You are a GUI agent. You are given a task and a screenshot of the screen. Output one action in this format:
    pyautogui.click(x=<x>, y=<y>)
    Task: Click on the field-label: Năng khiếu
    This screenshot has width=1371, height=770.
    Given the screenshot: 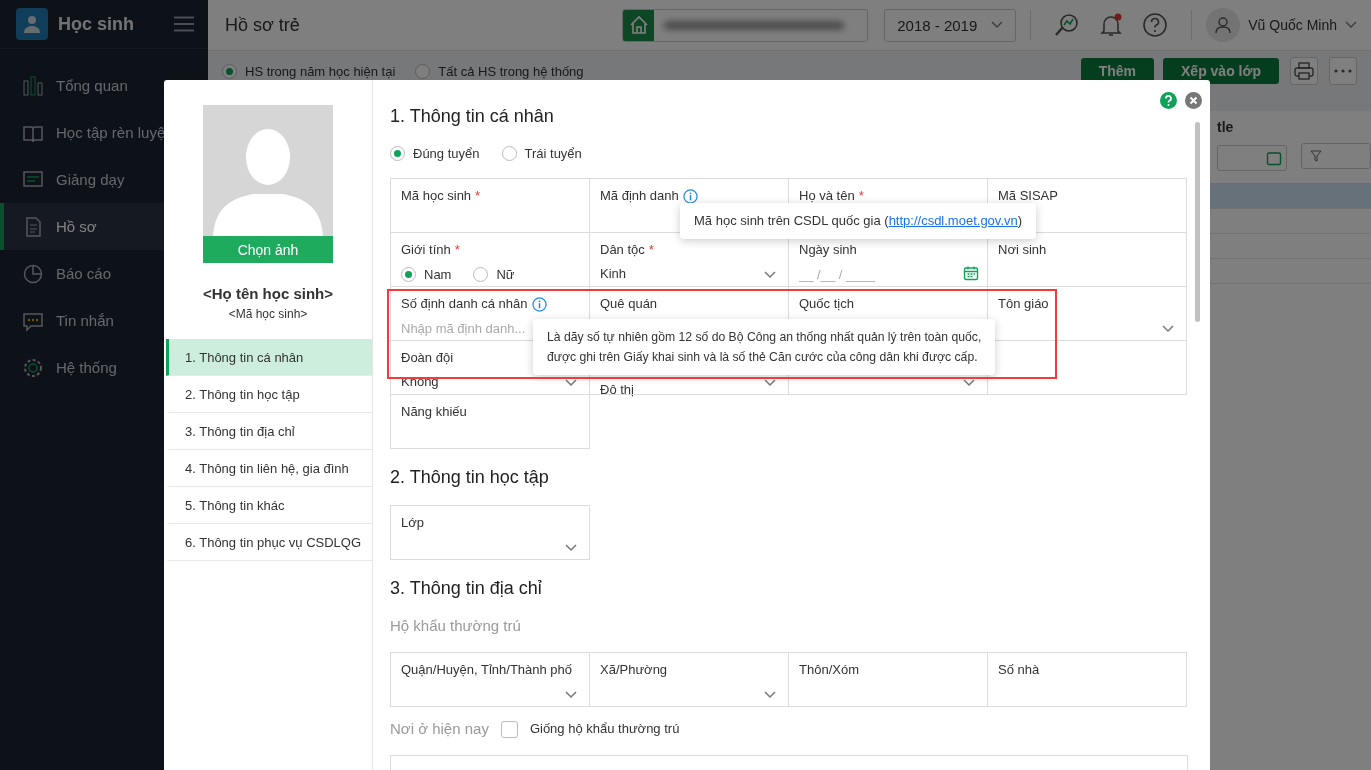 What is the action you would take?
    pyautogui.click(x=434, y=412)
    